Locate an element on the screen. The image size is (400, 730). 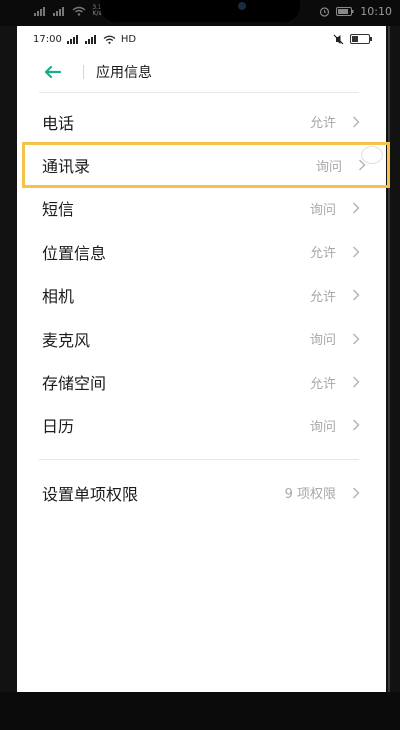
status-left: 17:00 HD is located at coordinates (84, 39).